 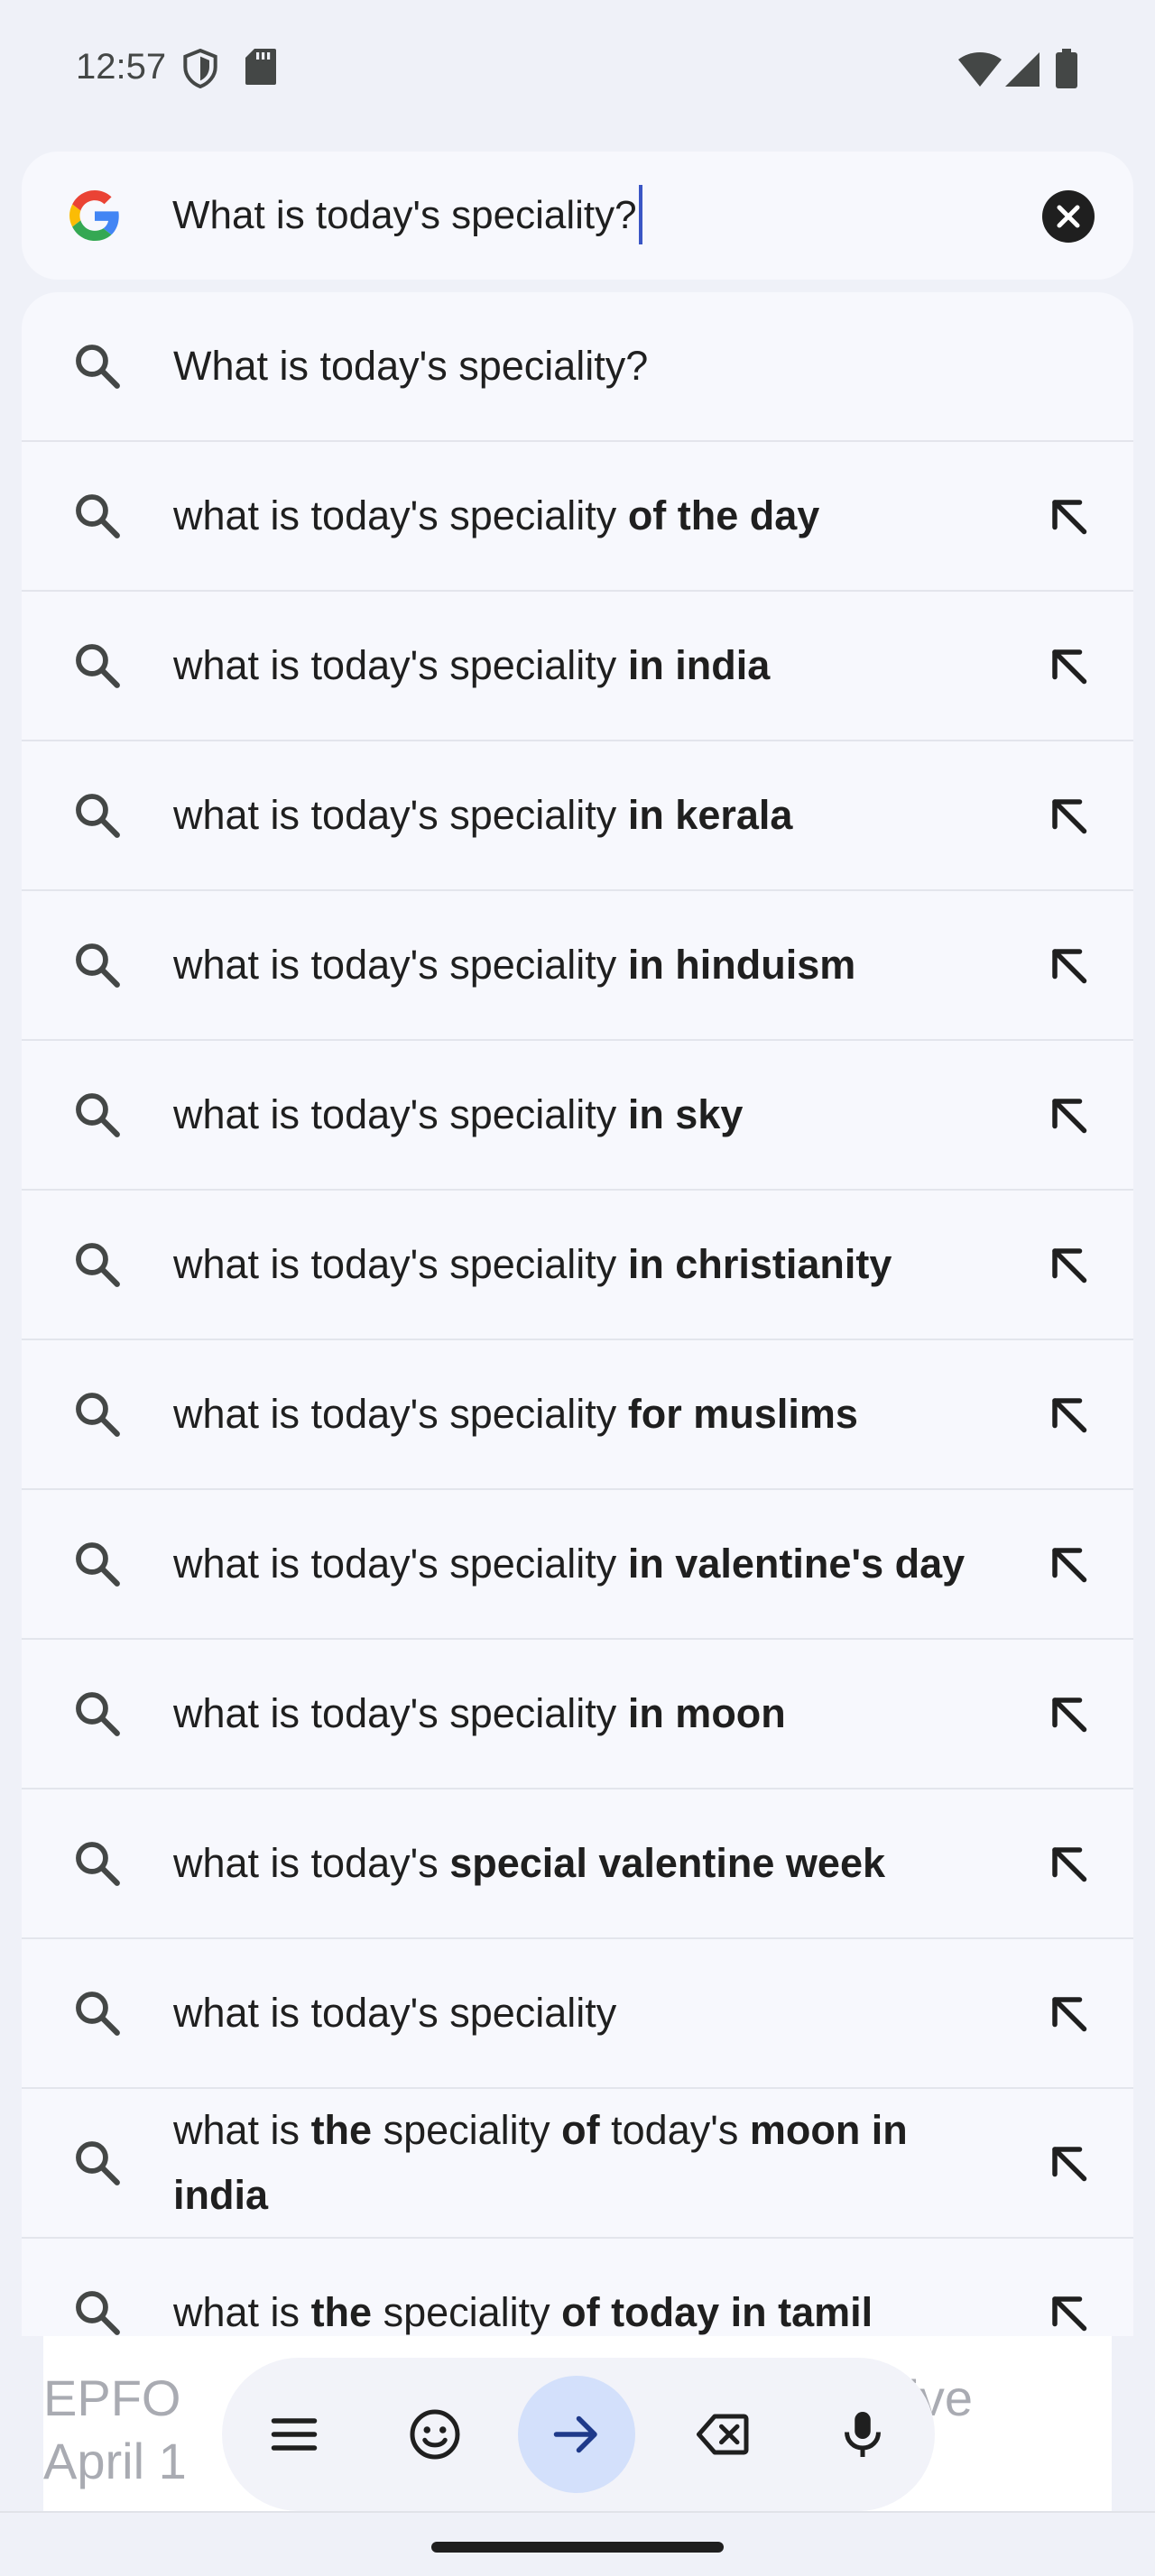 What do you see at coordinates (674, 2130) in the screenshot?
I see `suggestion-text-part: today's` at bounding box center [674, 2130].